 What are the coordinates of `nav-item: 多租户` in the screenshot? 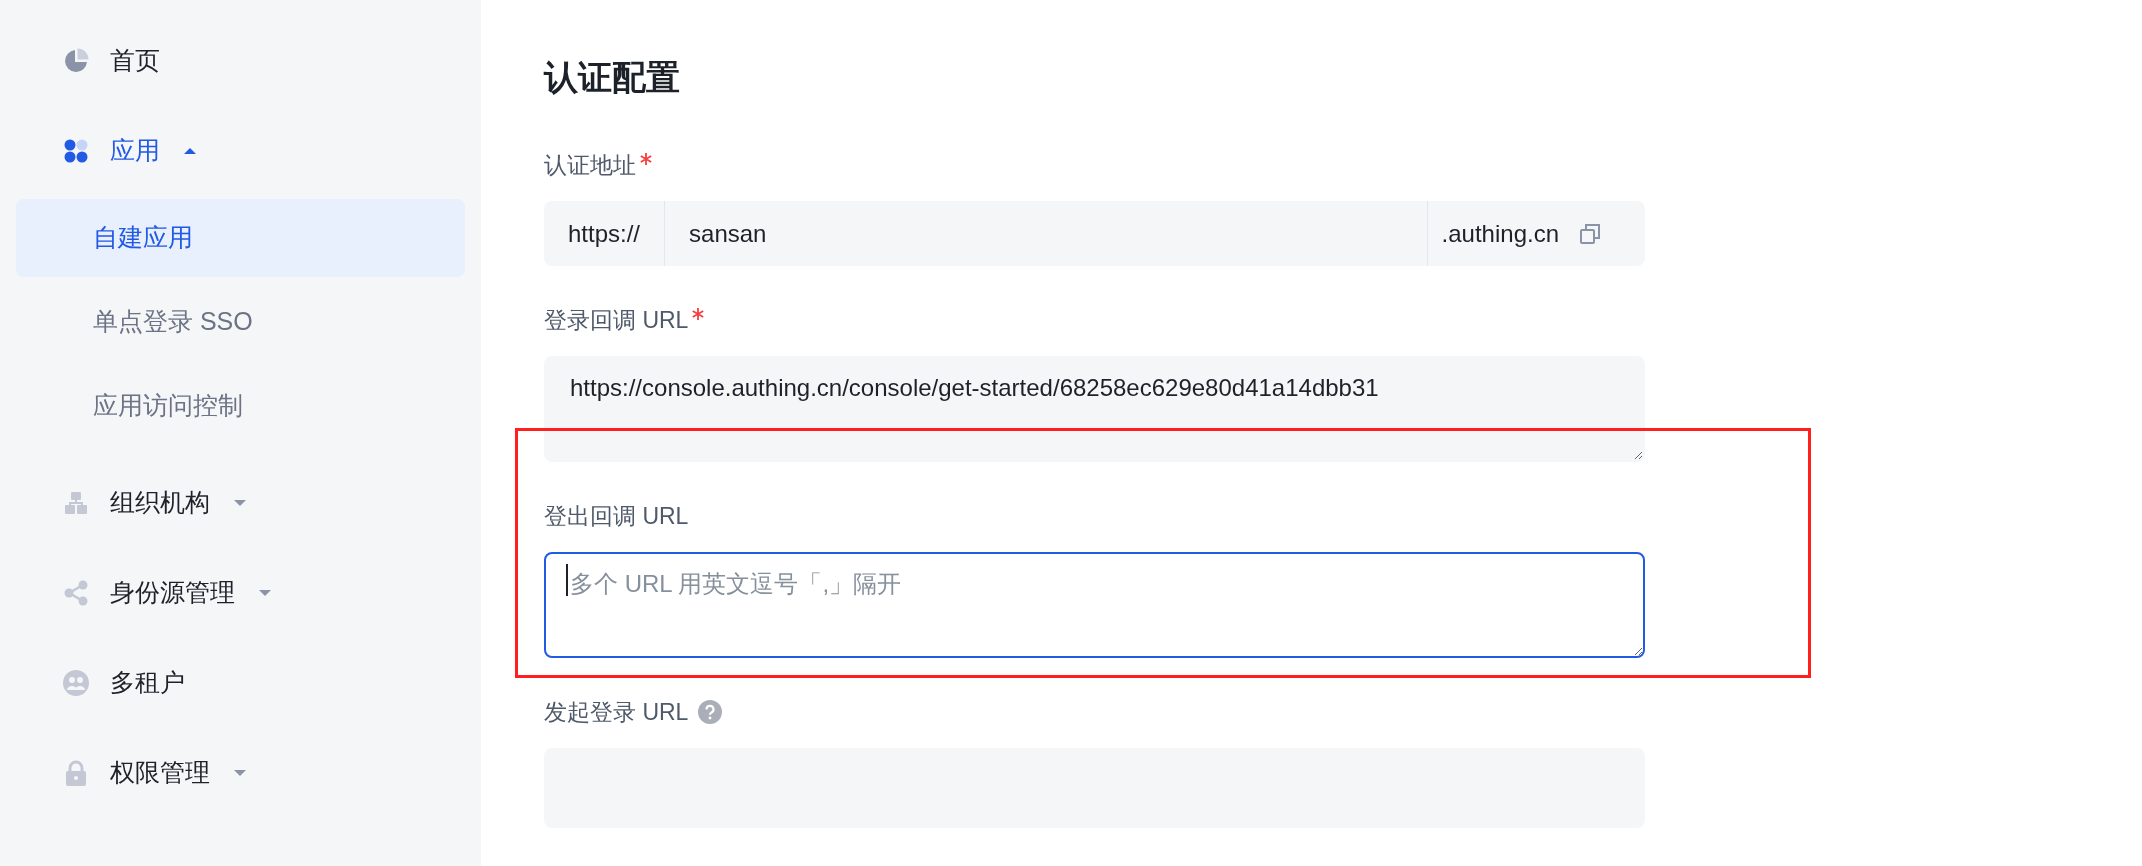 It's located at (147, 683).